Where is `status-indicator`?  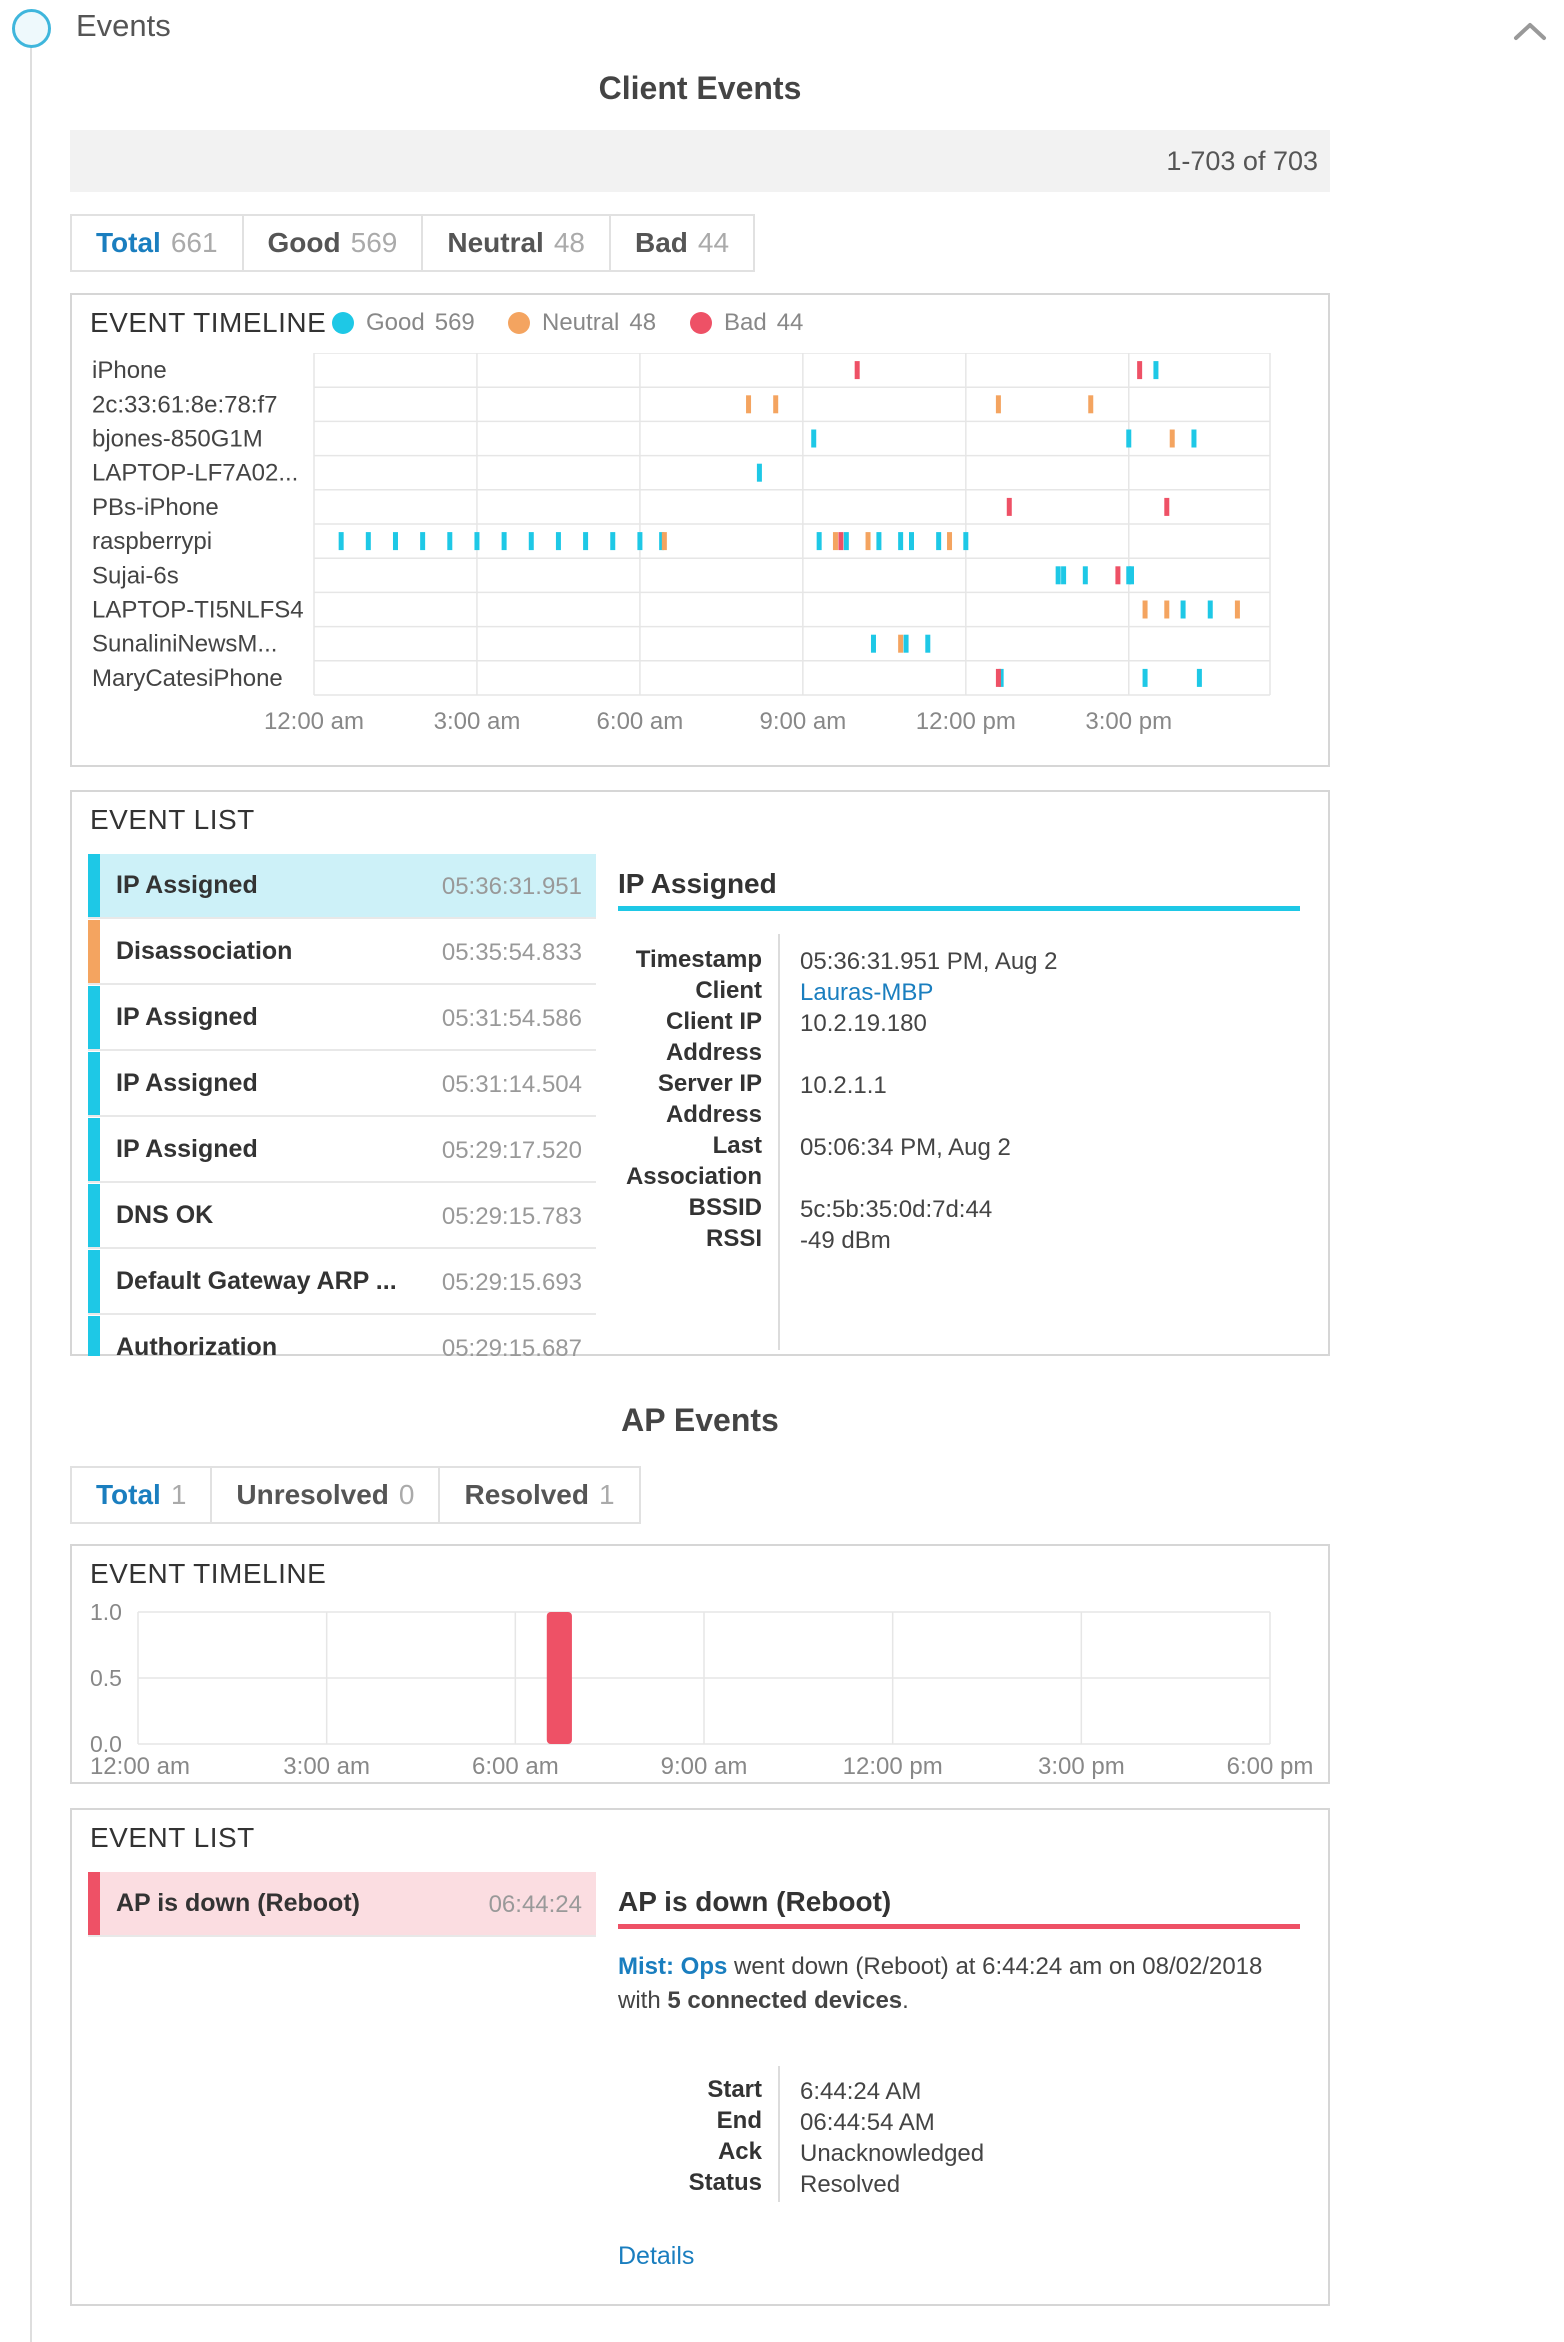
status-indicator is located at coordinates (94, 1017).